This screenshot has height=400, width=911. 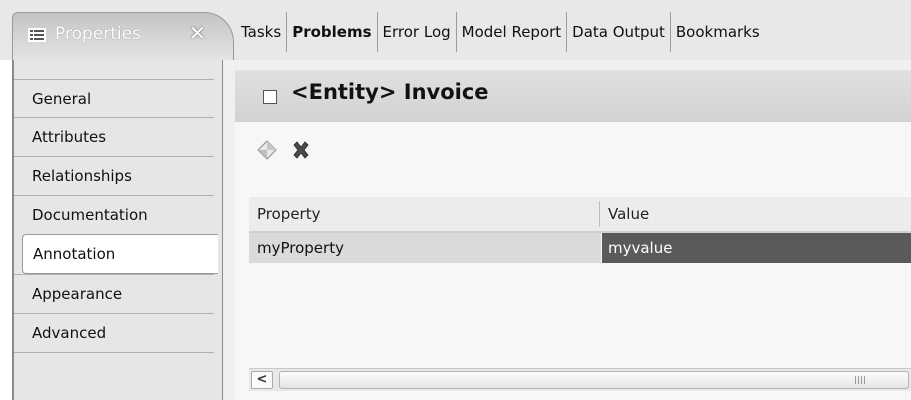 I want to click on column-divider, so click(x=599, y=214).